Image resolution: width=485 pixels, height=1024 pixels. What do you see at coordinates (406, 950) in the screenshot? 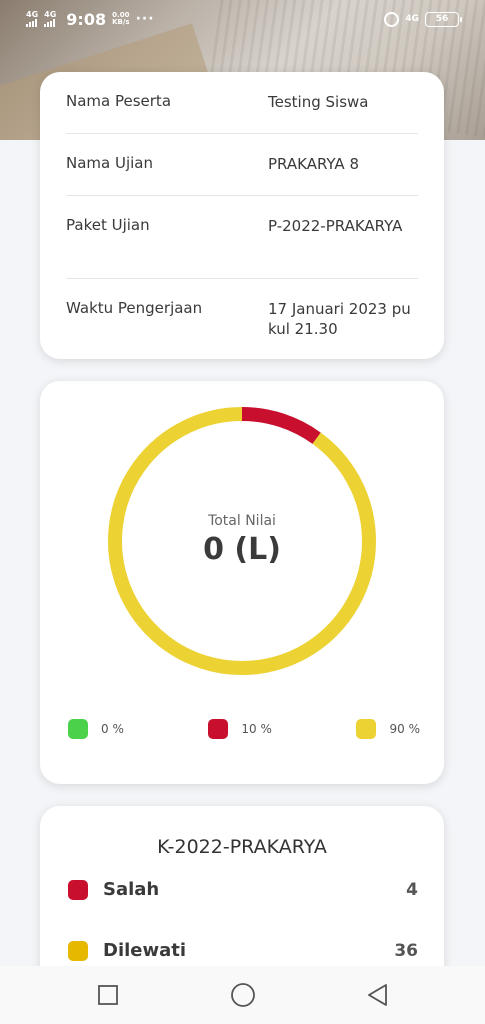
I see `summary-count: 36` at bounding box center [406, 950].